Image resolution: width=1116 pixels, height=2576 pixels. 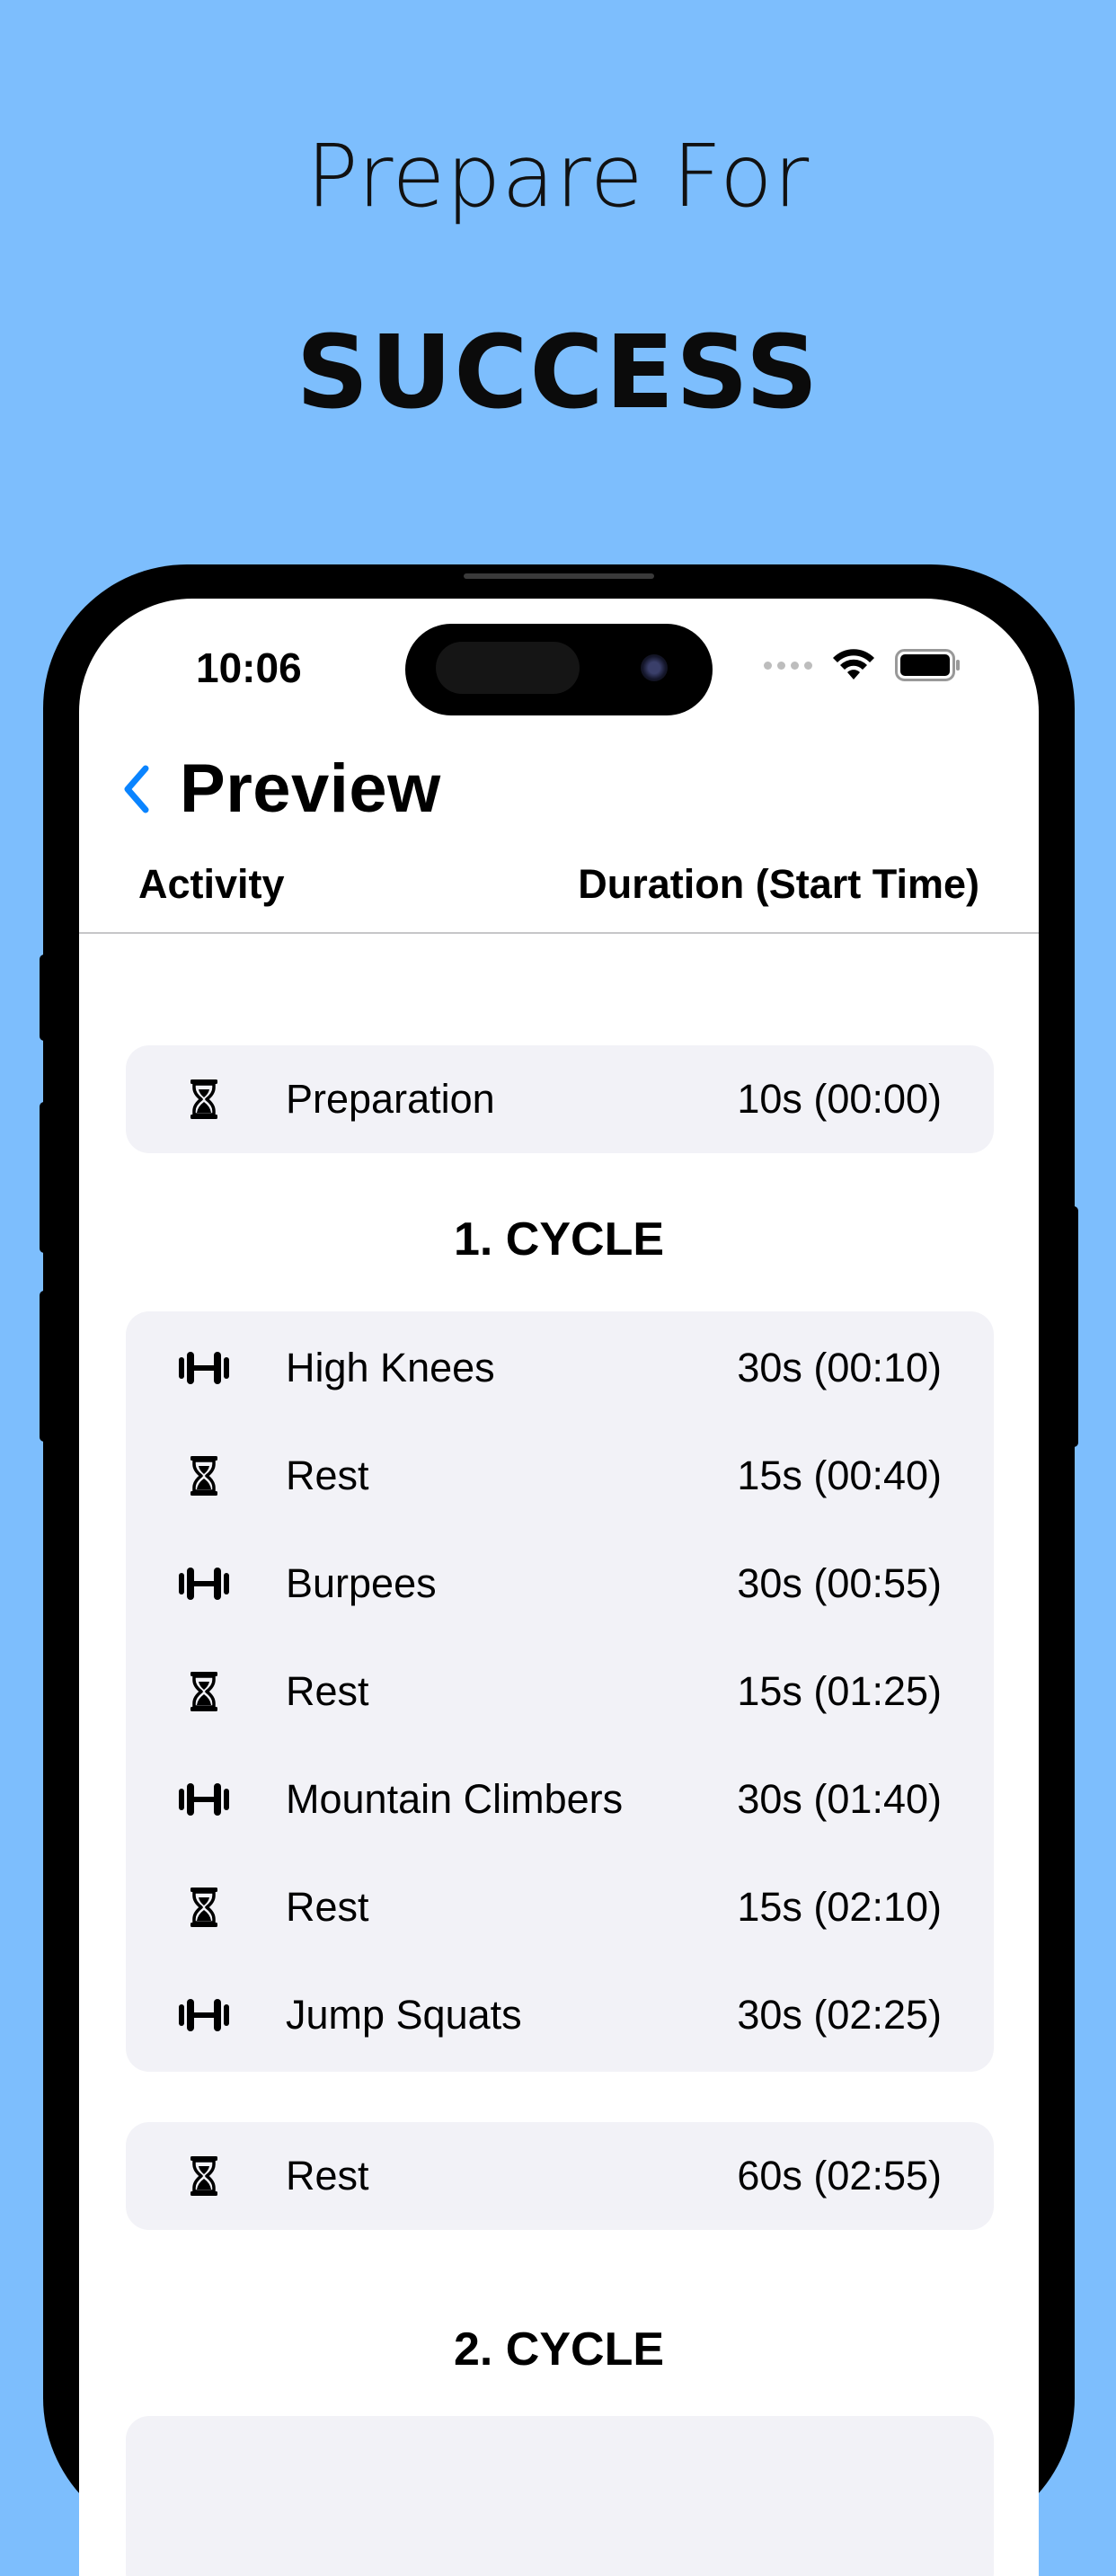 What do you see at coordinates (560, 1584) in the screenshot?
I see `list-item: Burpees 30s (00:55)` at bounding box center [560, 1584].